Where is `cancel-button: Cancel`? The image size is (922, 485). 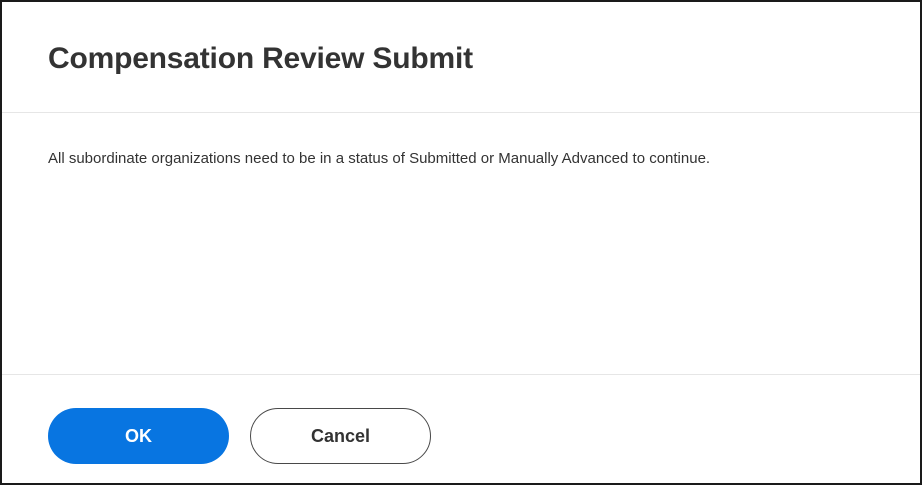
cancel-button: Cancel is located at coordinates (340, 436).